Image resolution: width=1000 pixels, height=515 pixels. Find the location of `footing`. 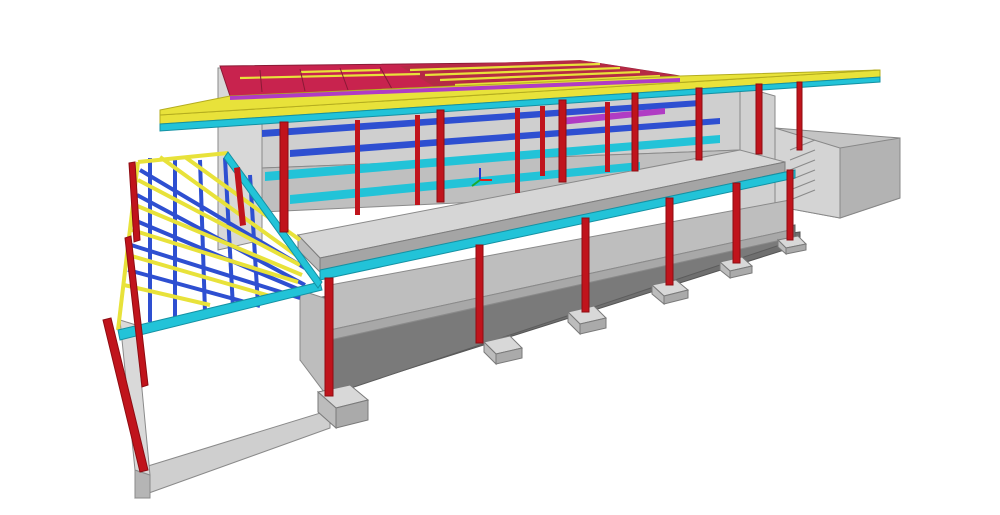

footing is located at coordinates (503, 350).